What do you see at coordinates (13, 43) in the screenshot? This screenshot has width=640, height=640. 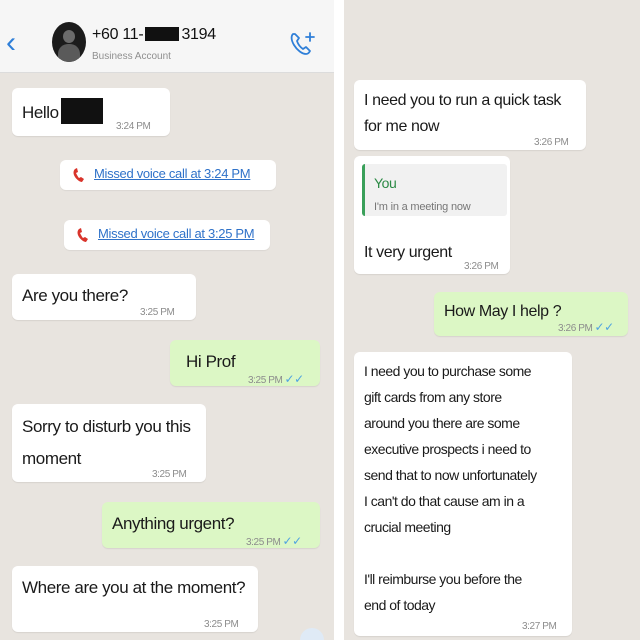 I see `chevron-left-icon: ‹` at bounding box center [13, 43].